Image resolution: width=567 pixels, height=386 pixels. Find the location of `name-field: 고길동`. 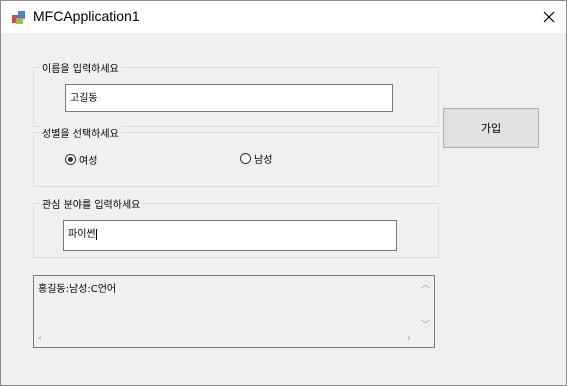

name-field: 고길동 is located at coordinates (229, 98).